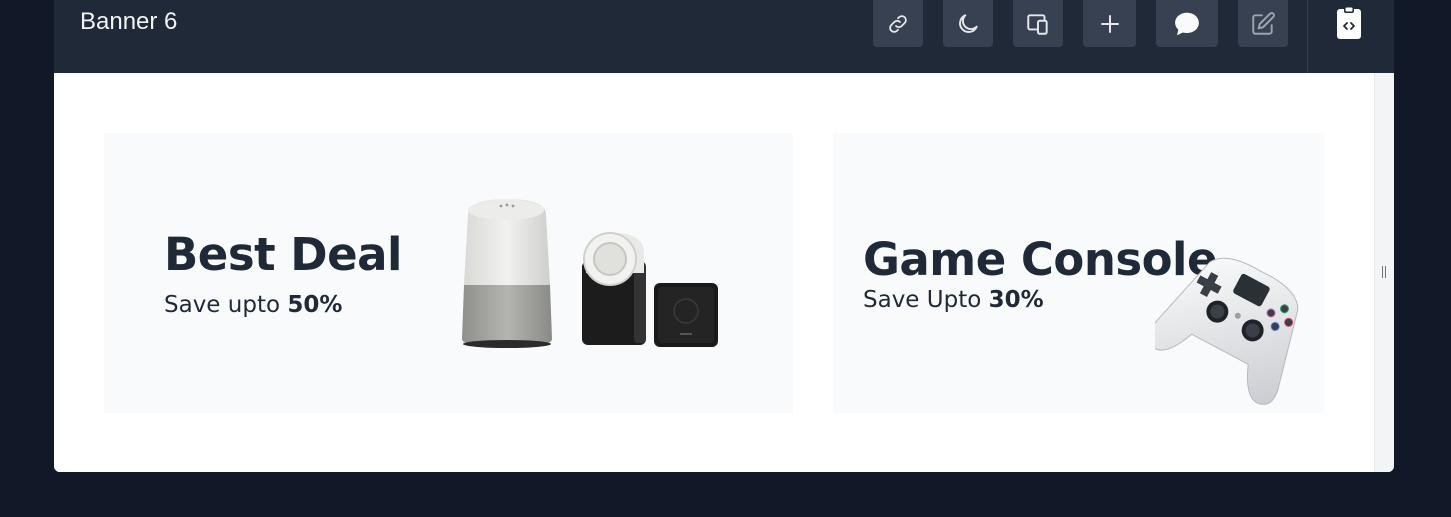 Image resolution: width=1451 pixels, height=517 pixels. What do you see at coordinates (129, 21) in the screenshot?
I see `window-title: Banner 6` at bounding box center [129, 21].